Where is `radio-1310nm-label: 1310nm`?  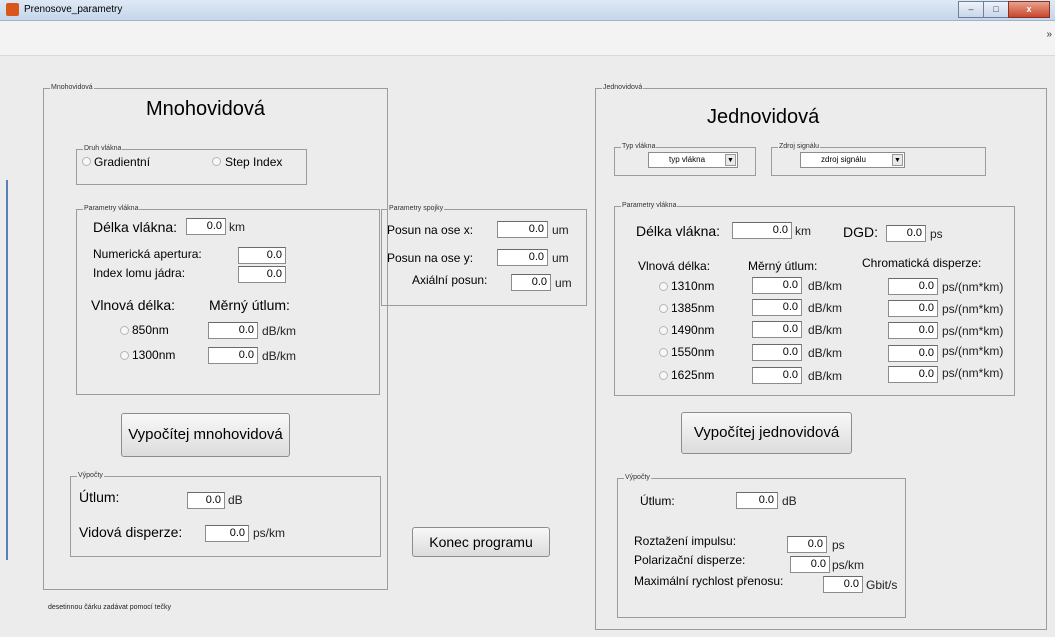 radio-1310nm-label: 1310nm is located at coordinates (693, 286).